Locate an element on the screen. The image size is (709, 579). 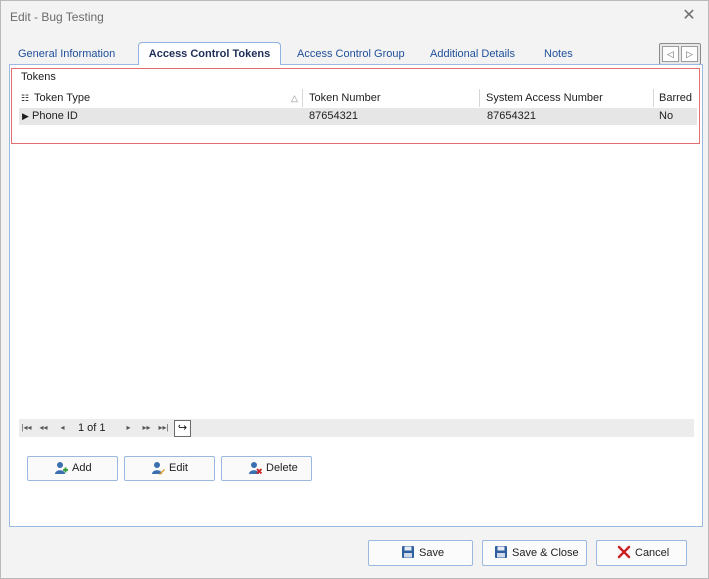
tab-general-information: General Information is located at coordinates (66, 54).